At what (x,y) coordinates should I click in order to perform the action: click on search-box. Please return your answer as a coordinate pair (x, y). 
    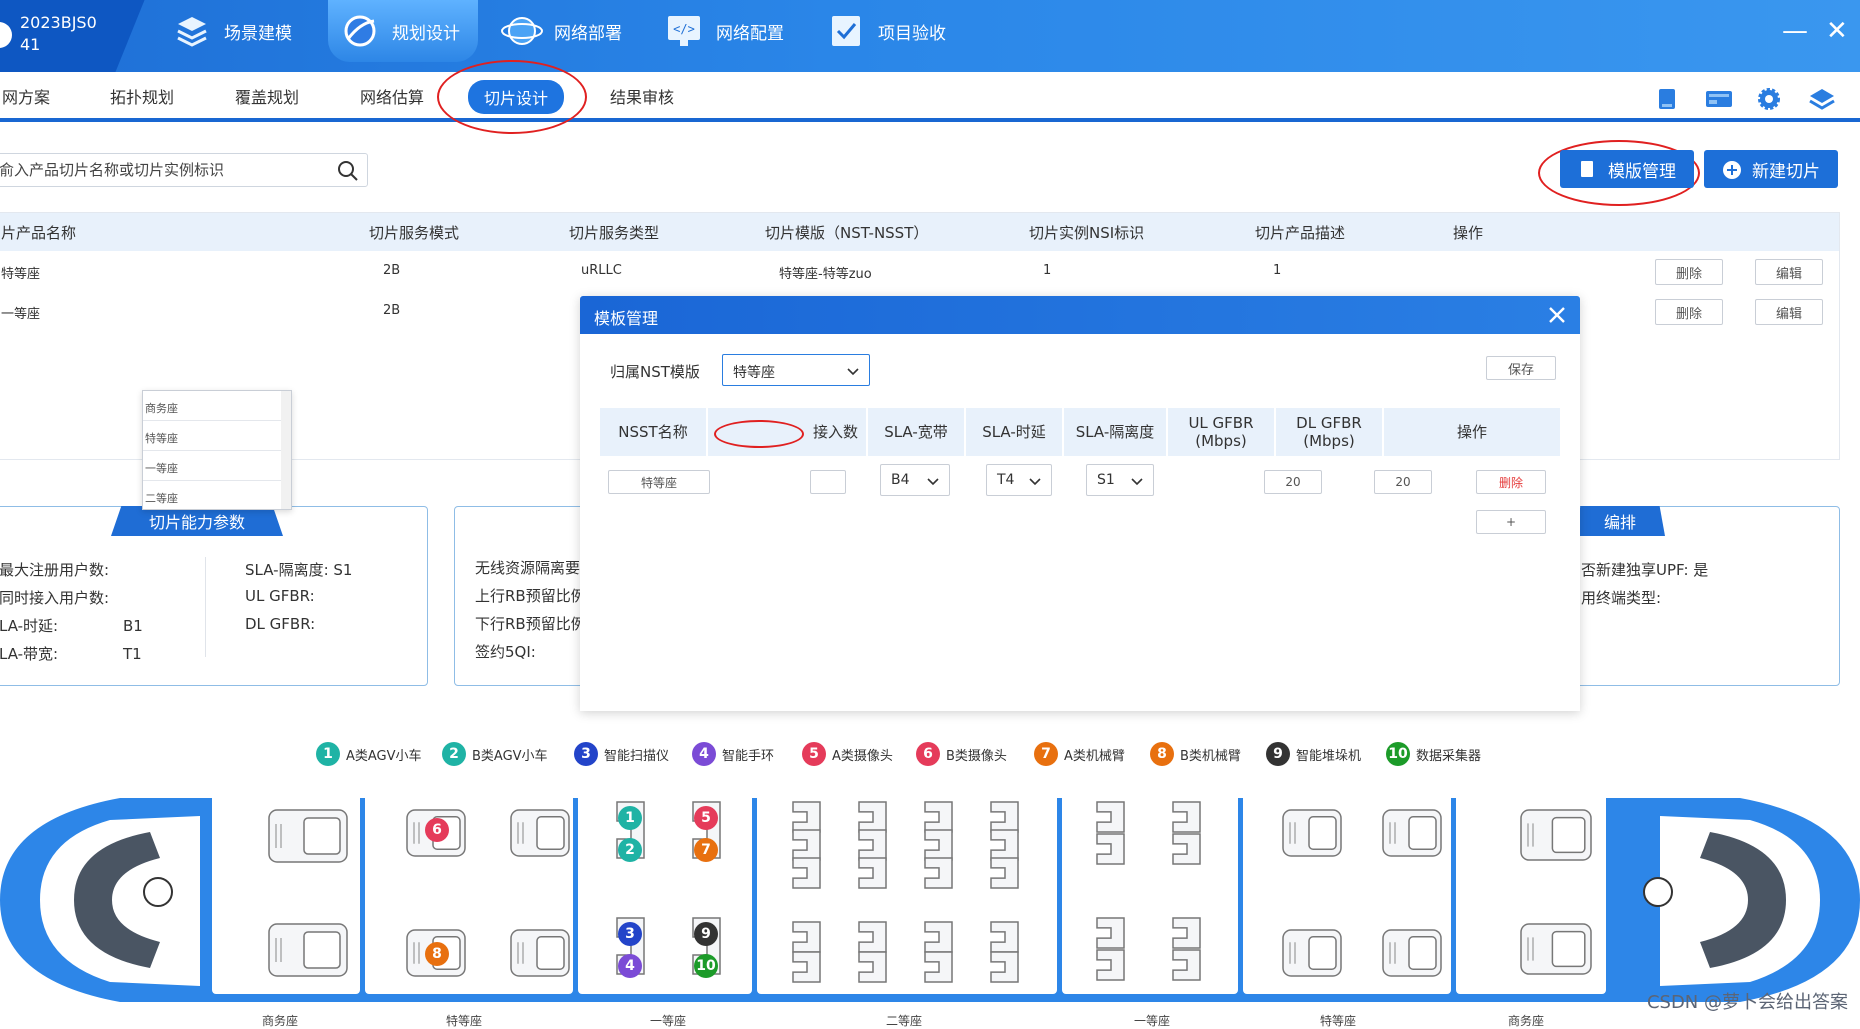
    Looking at the image, I should click on (184, 170).